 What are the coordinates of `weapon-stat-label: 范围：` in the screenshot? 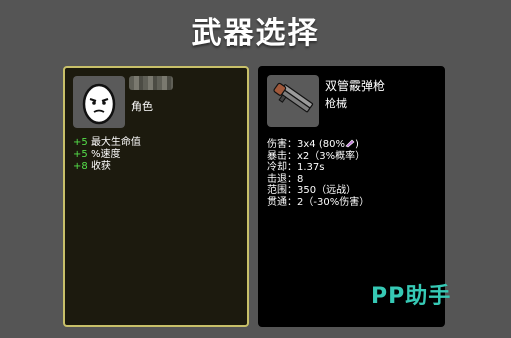 It's located at (282, 190).